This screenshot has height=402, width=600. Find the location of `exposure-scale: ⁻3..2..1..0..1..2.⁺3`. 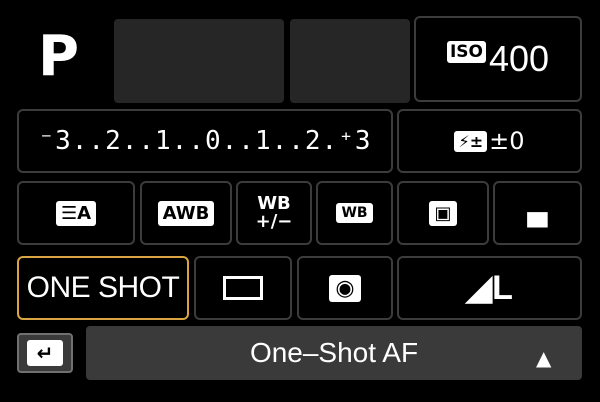

exposure-scale: ⁻3..2..1..0..1..2.⁺3 is located at coordinates (205, 141).